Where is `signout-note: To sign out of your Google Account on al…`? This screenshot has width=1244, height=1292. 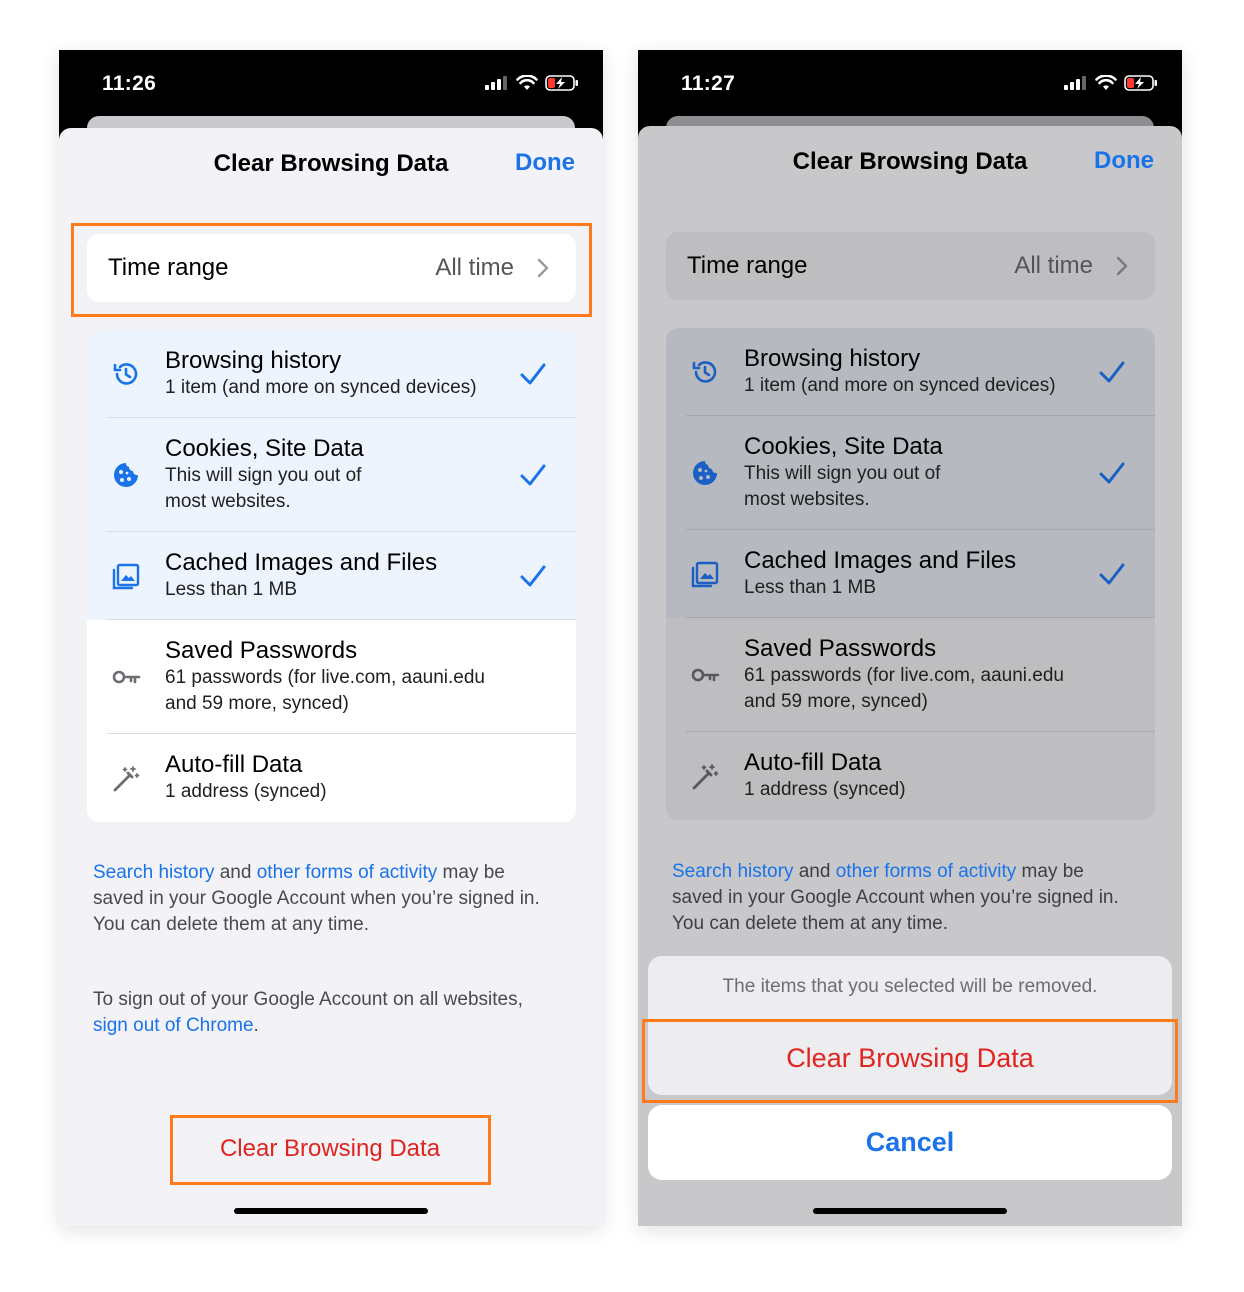 signout-note: To sign out of your Google Account on al… is located at coordinates (308, 999).